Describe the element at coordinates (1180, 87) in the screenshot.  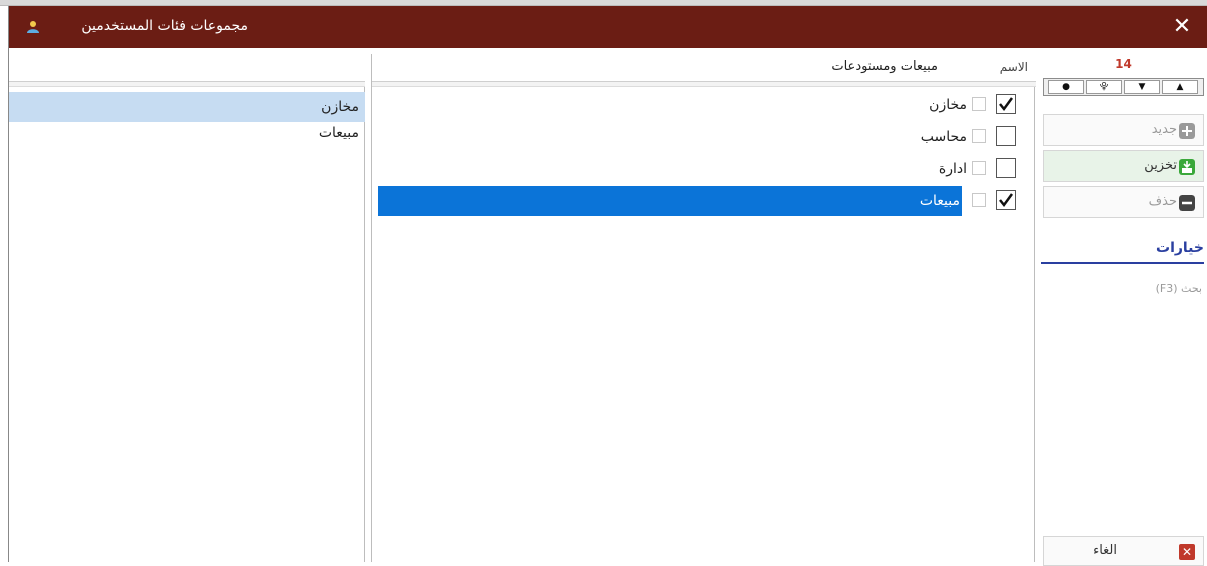
I see `previous-record-button: ▲` at that location.